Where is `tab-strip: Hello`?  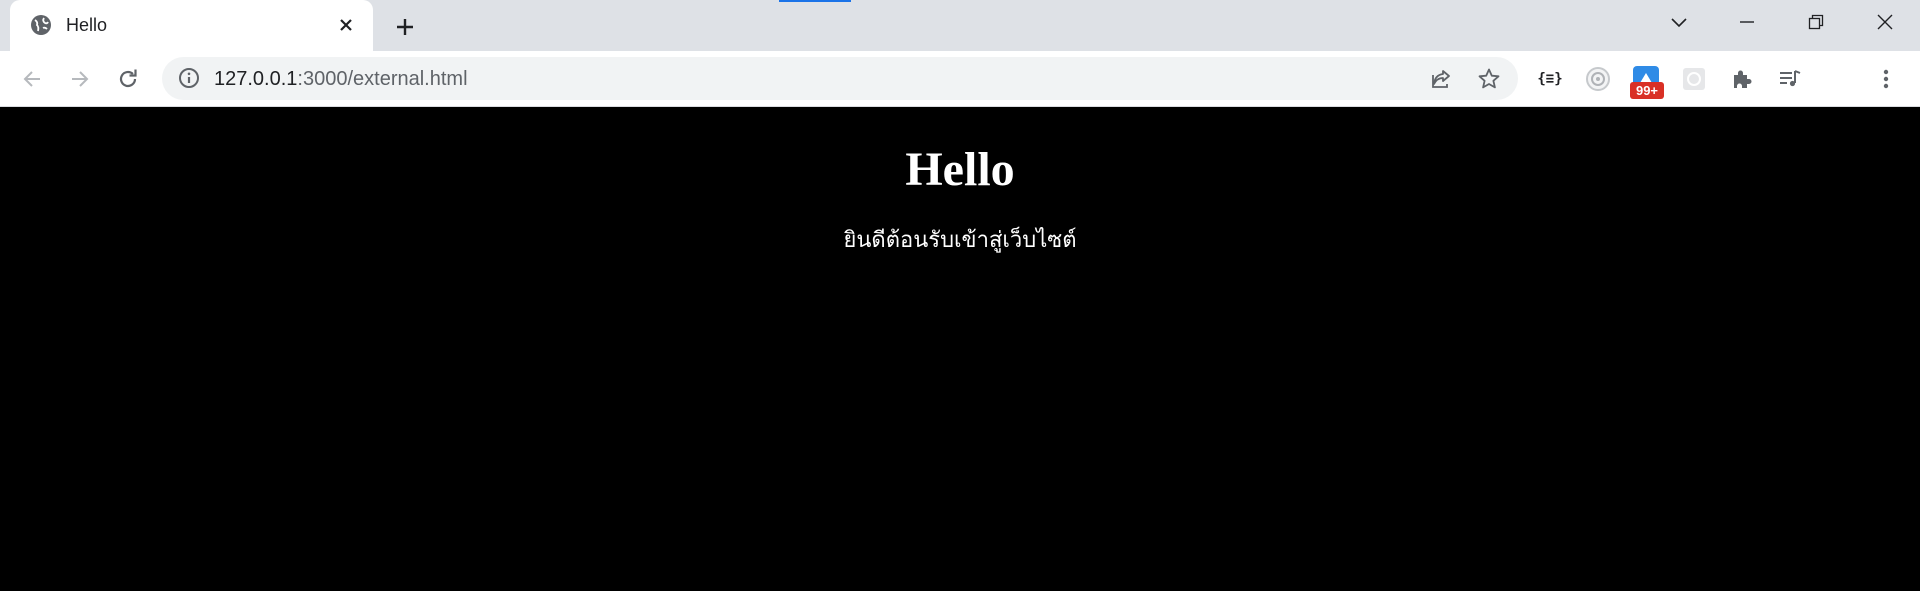
tab-strip: Hello is located at coordinates (960, 25).